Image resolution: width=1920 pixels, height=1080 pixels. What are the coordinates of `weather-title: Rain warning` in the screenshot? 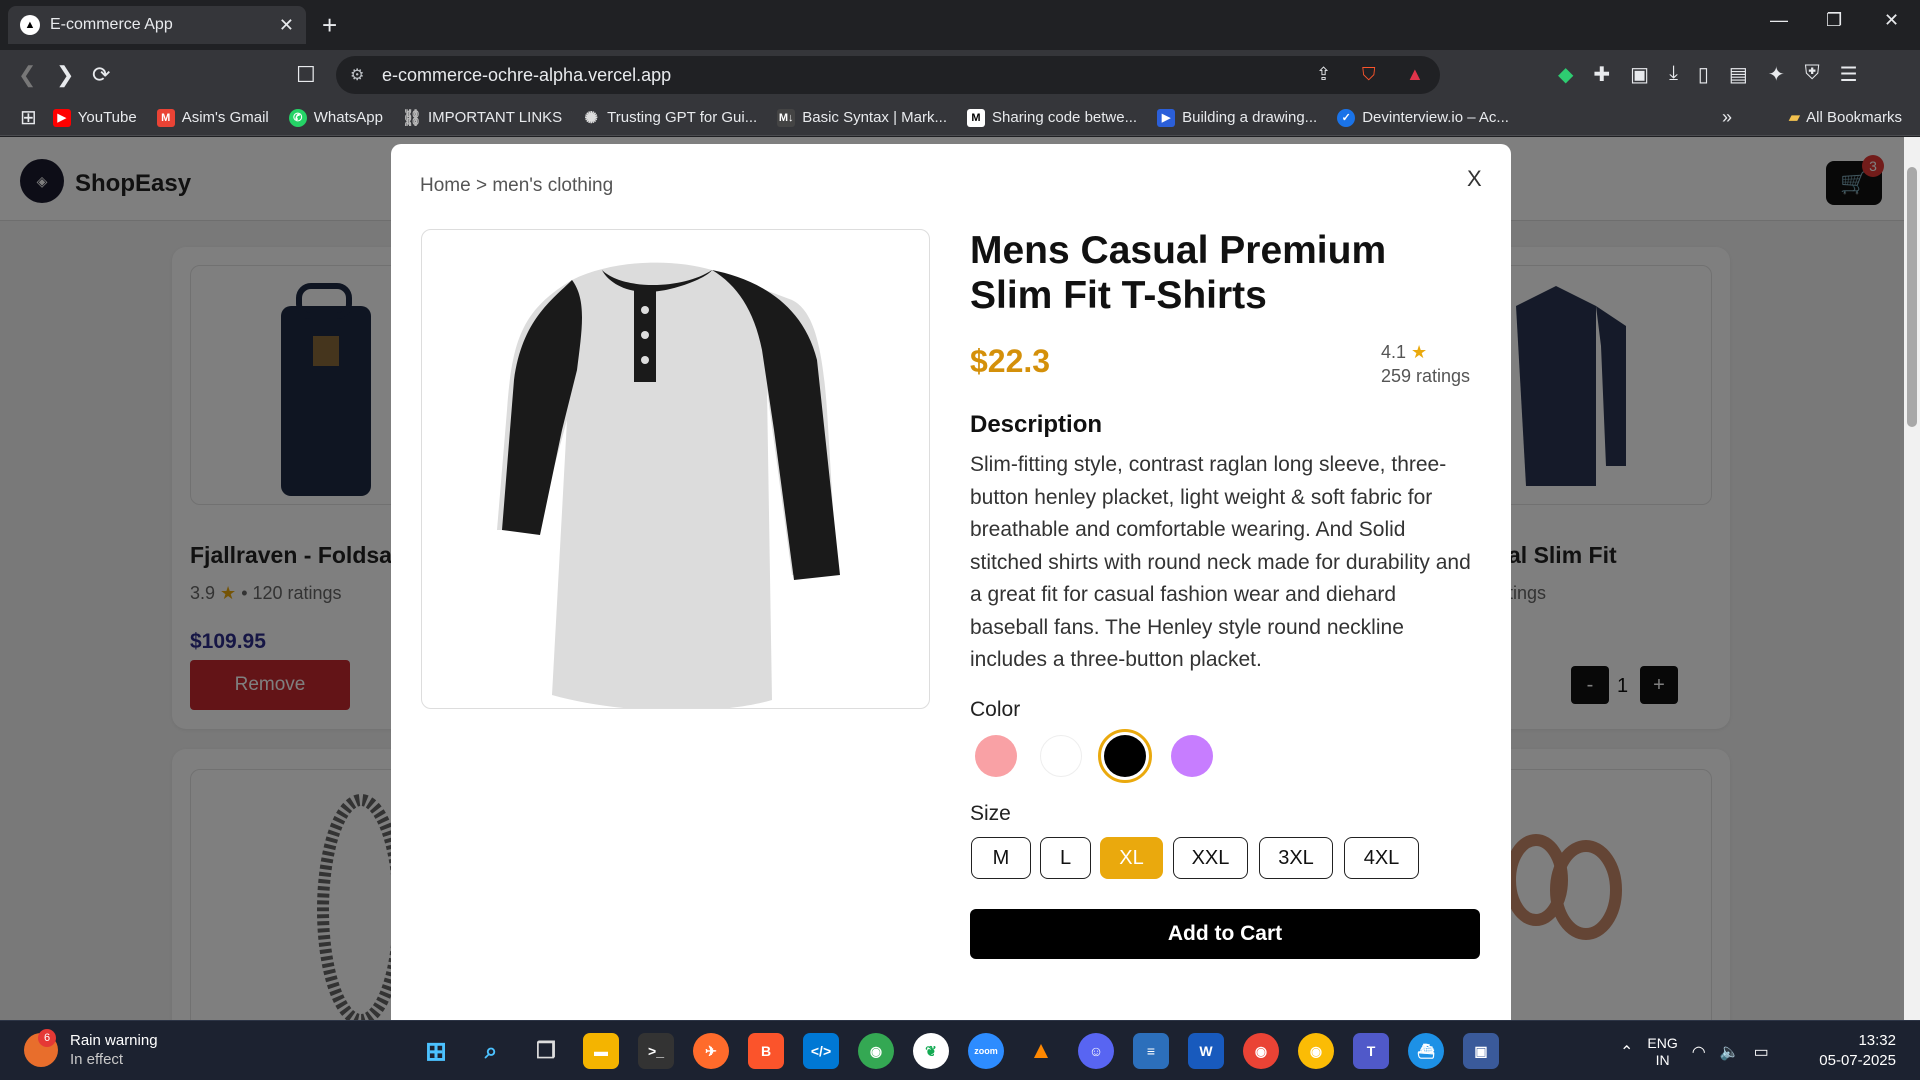 It's located at (114, 1040).